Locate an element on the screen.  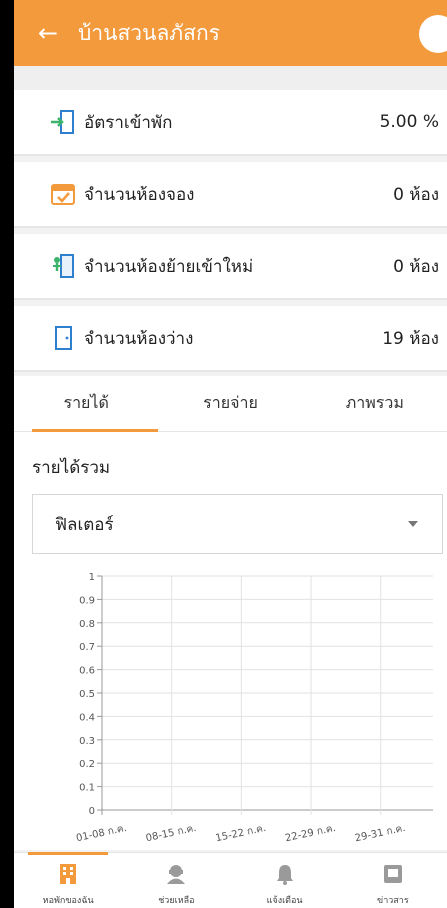
header-spacer is located at coordinates (230, 78).